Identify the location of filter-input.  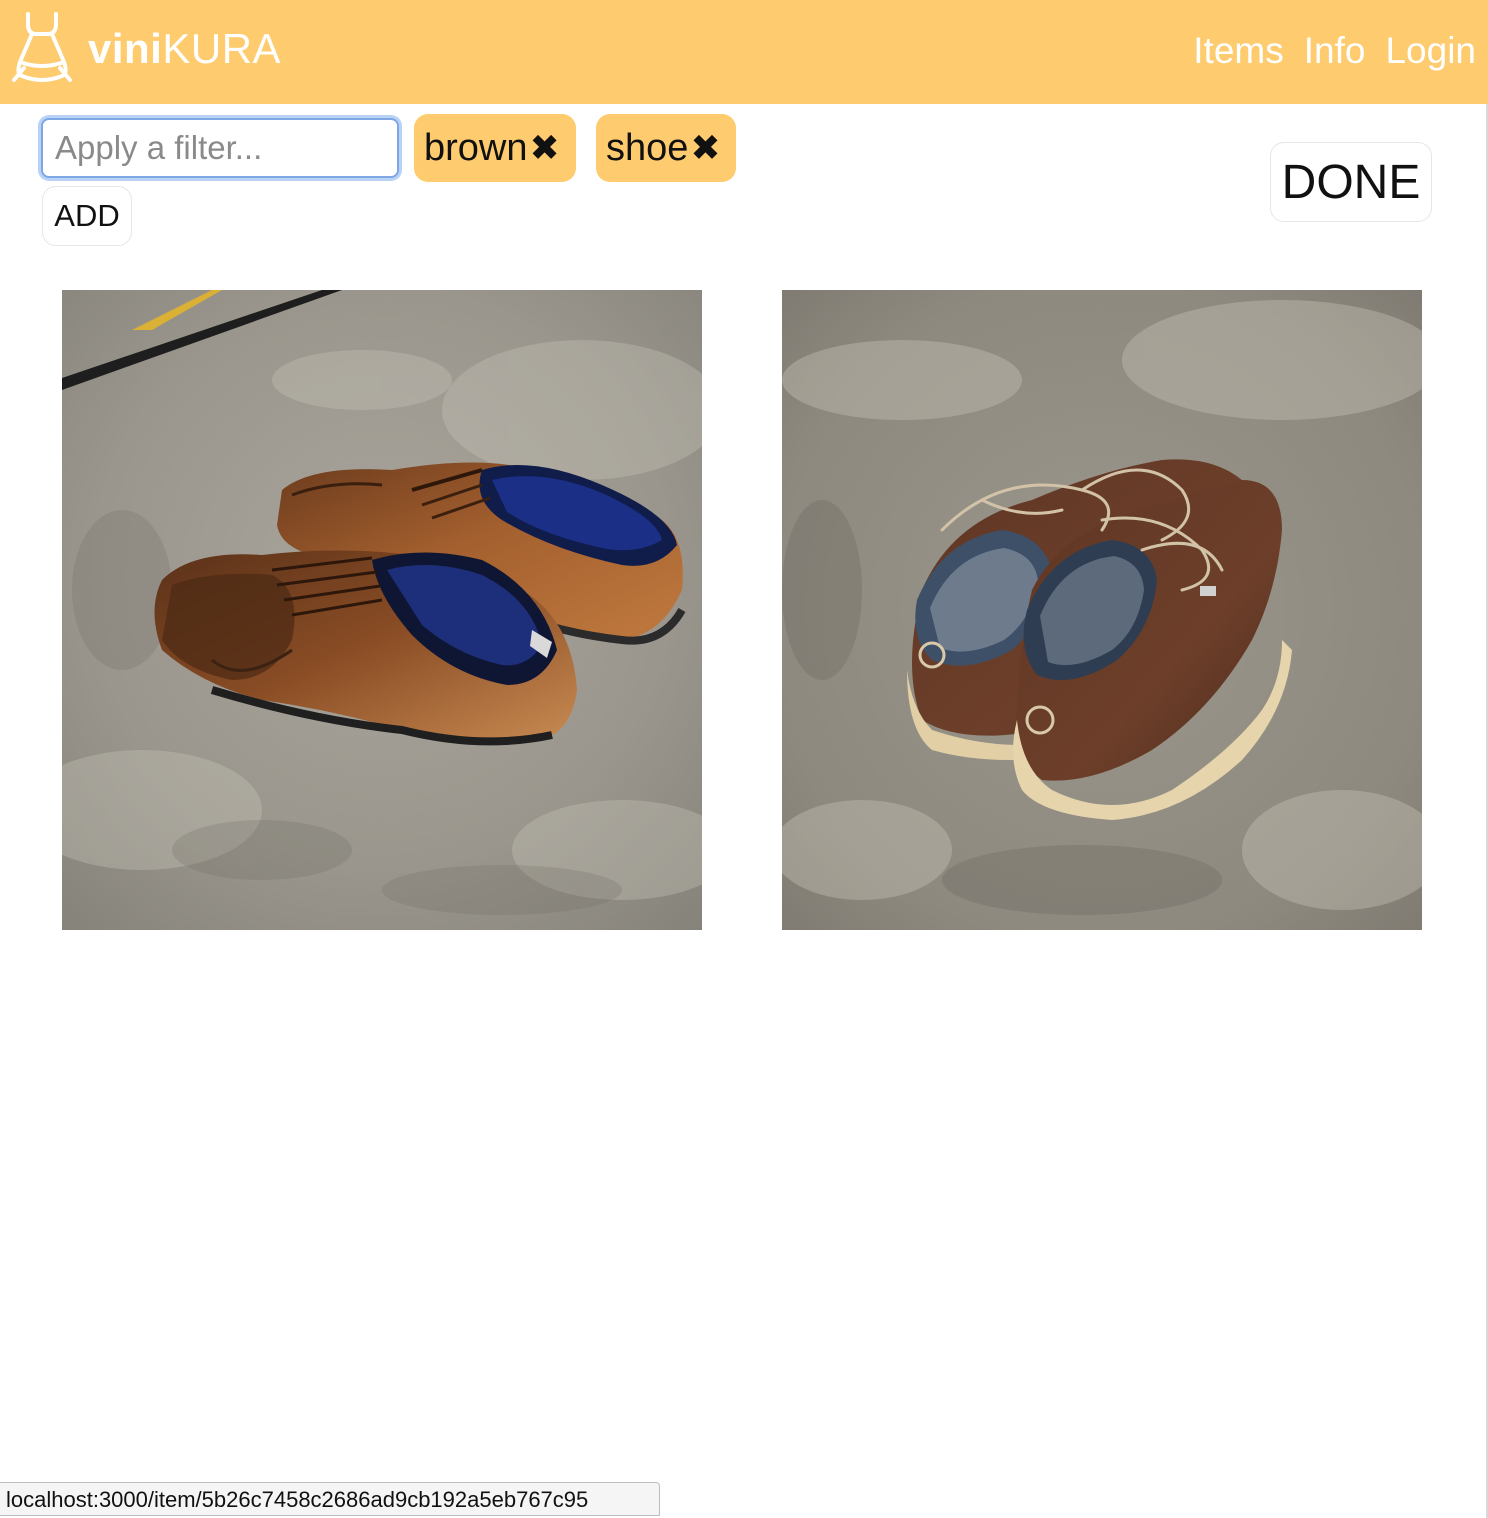
(220, 148).